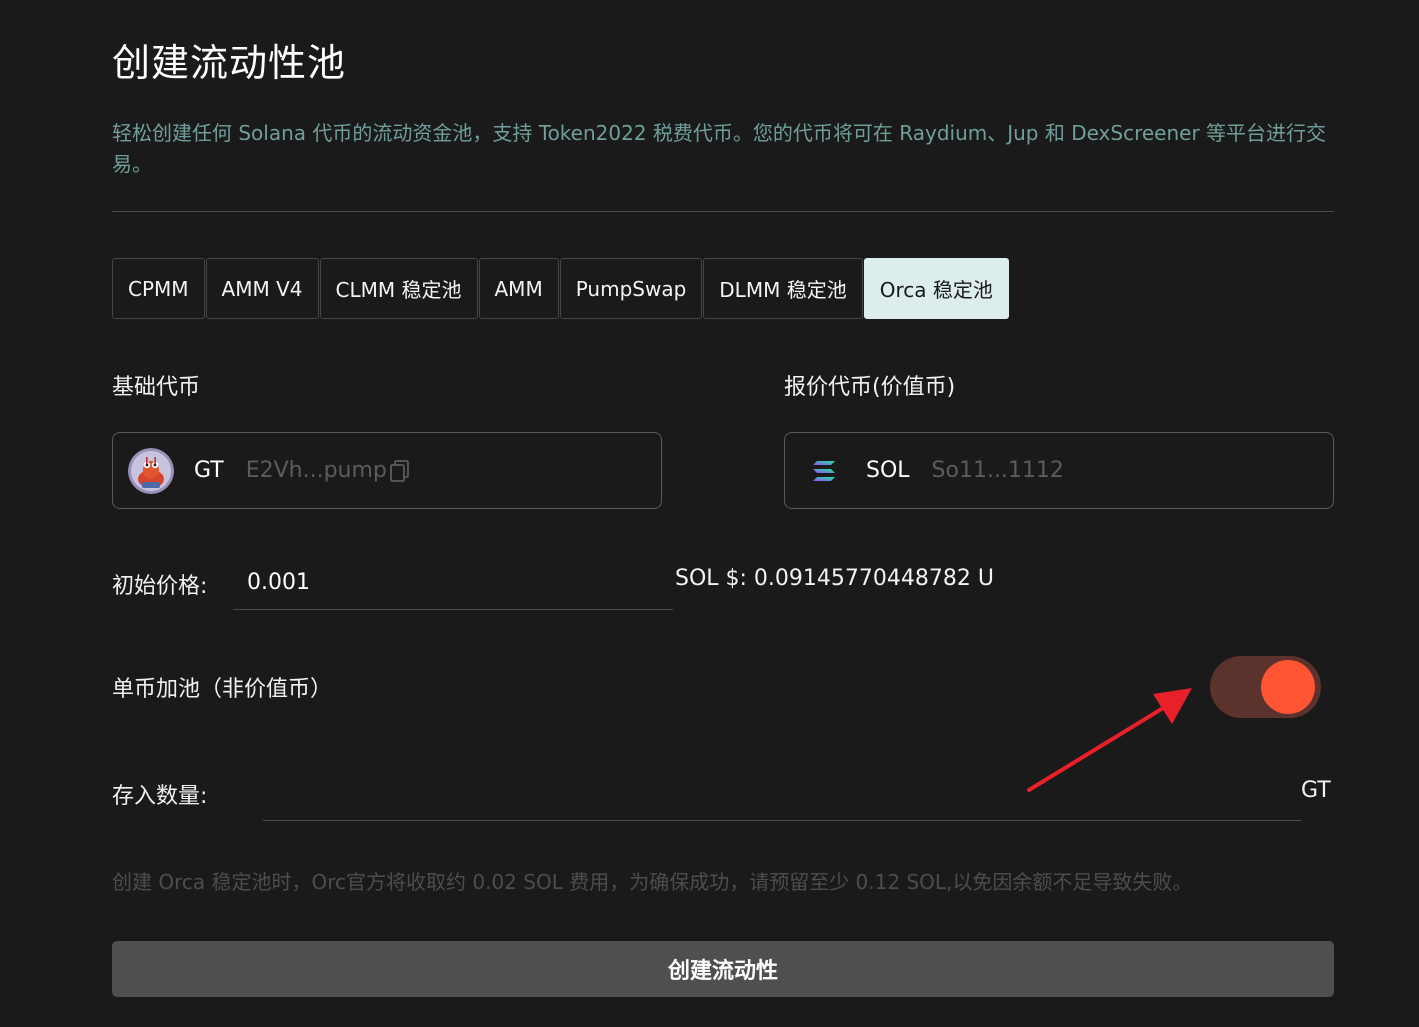 This screenshot has width=1419, height=1027. What do you see at coordinates (229, 63) in the screenshot?
I see `page-title: 创建流动性池` at bounding box center [229, 63].